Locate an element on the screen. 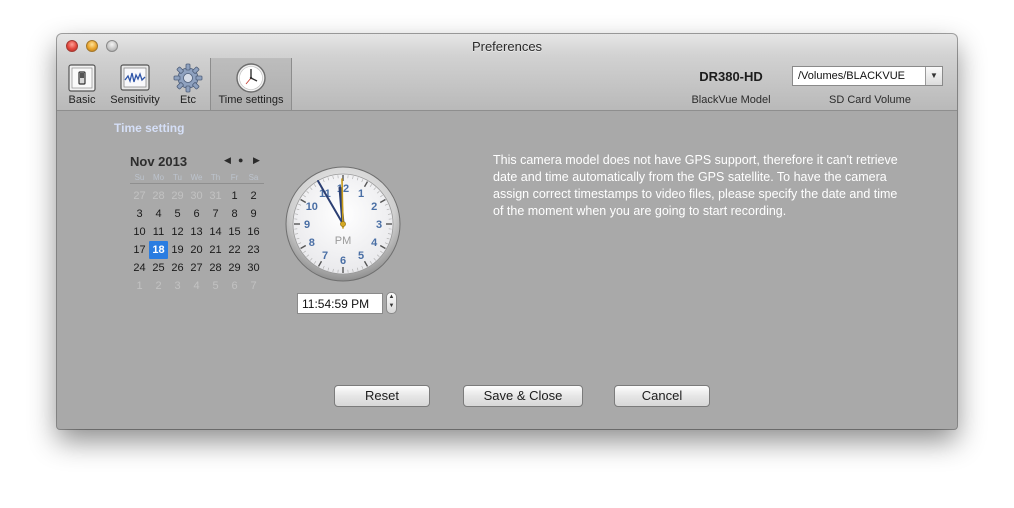 Image resolution: width=1014 pixels, height=508 pixels. clock-numeral: 9 is located at coordinates (307, 225).